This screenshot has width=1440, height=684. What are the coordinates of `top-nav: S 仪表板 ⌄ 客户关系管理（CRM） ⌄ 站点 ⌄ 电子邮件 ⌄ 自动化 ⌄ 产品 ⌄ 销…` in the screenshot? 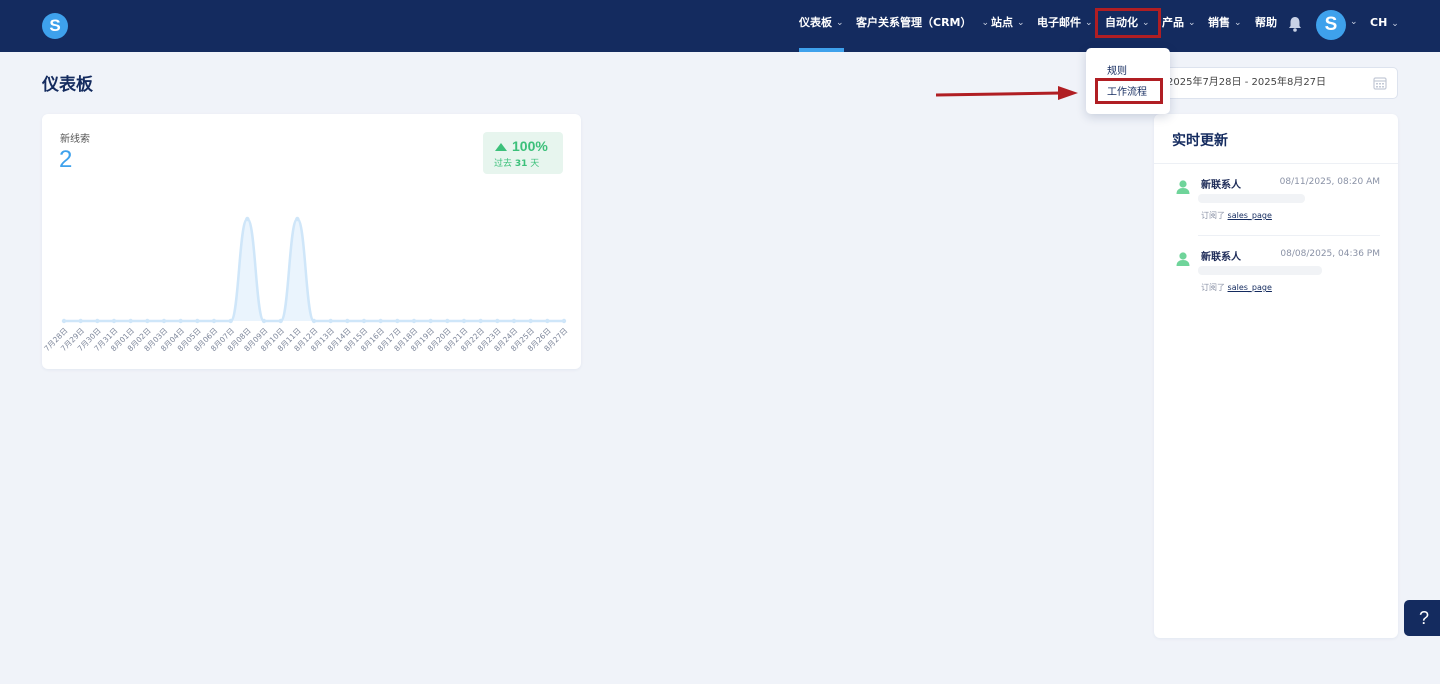 It's located at (720, 26).